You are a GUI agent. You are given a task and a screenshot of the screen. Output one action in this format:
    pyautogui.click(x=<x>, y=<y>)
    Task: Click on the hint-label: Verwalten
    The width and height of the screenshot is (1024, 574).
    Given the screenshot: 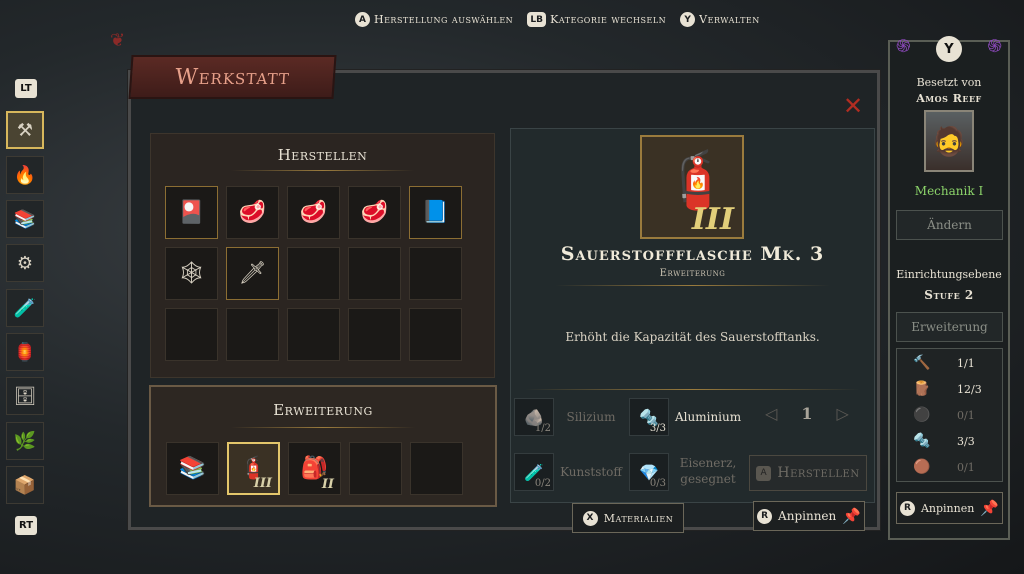 What is the action you would take?
    pyautogui.click(x=729, y=19)
    